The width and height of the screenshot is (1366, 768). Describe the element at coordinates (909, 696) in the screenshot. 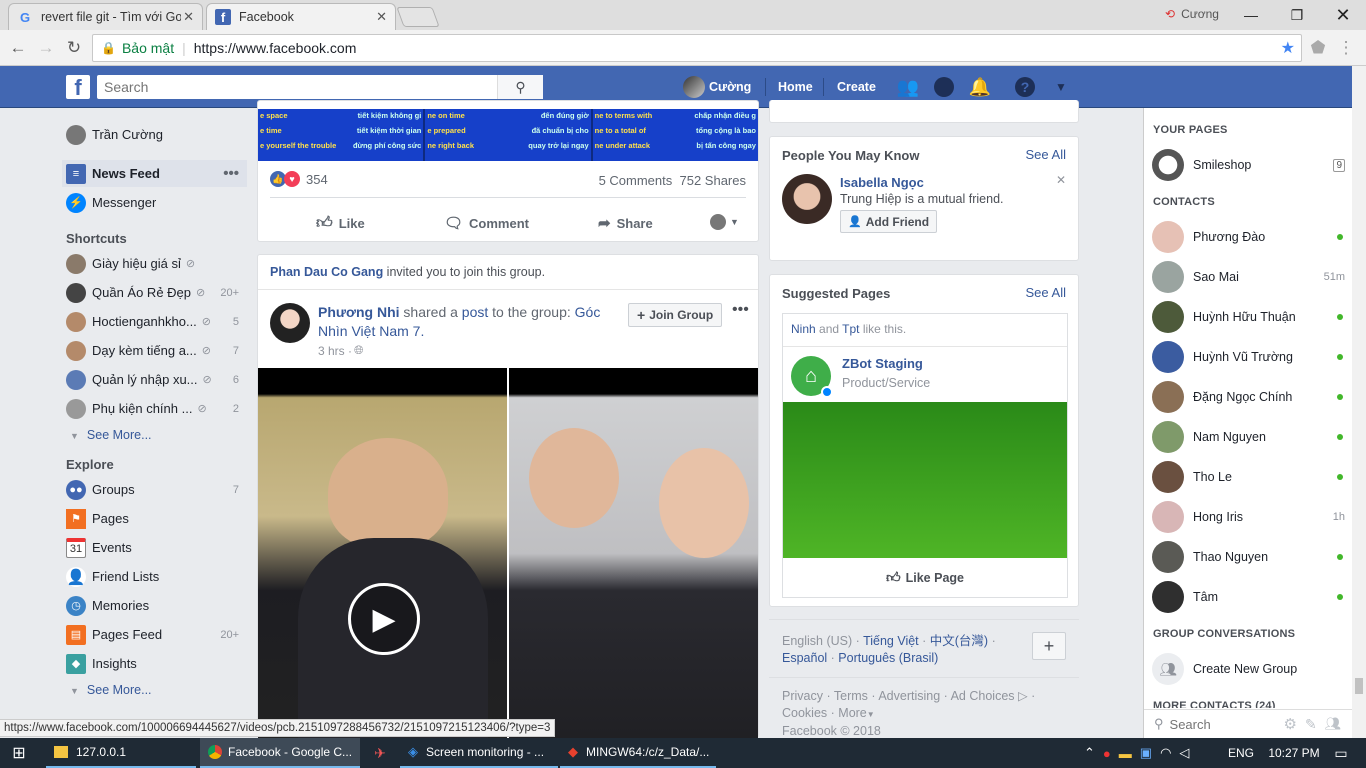

I see `footer-link: Advertising` at that location.